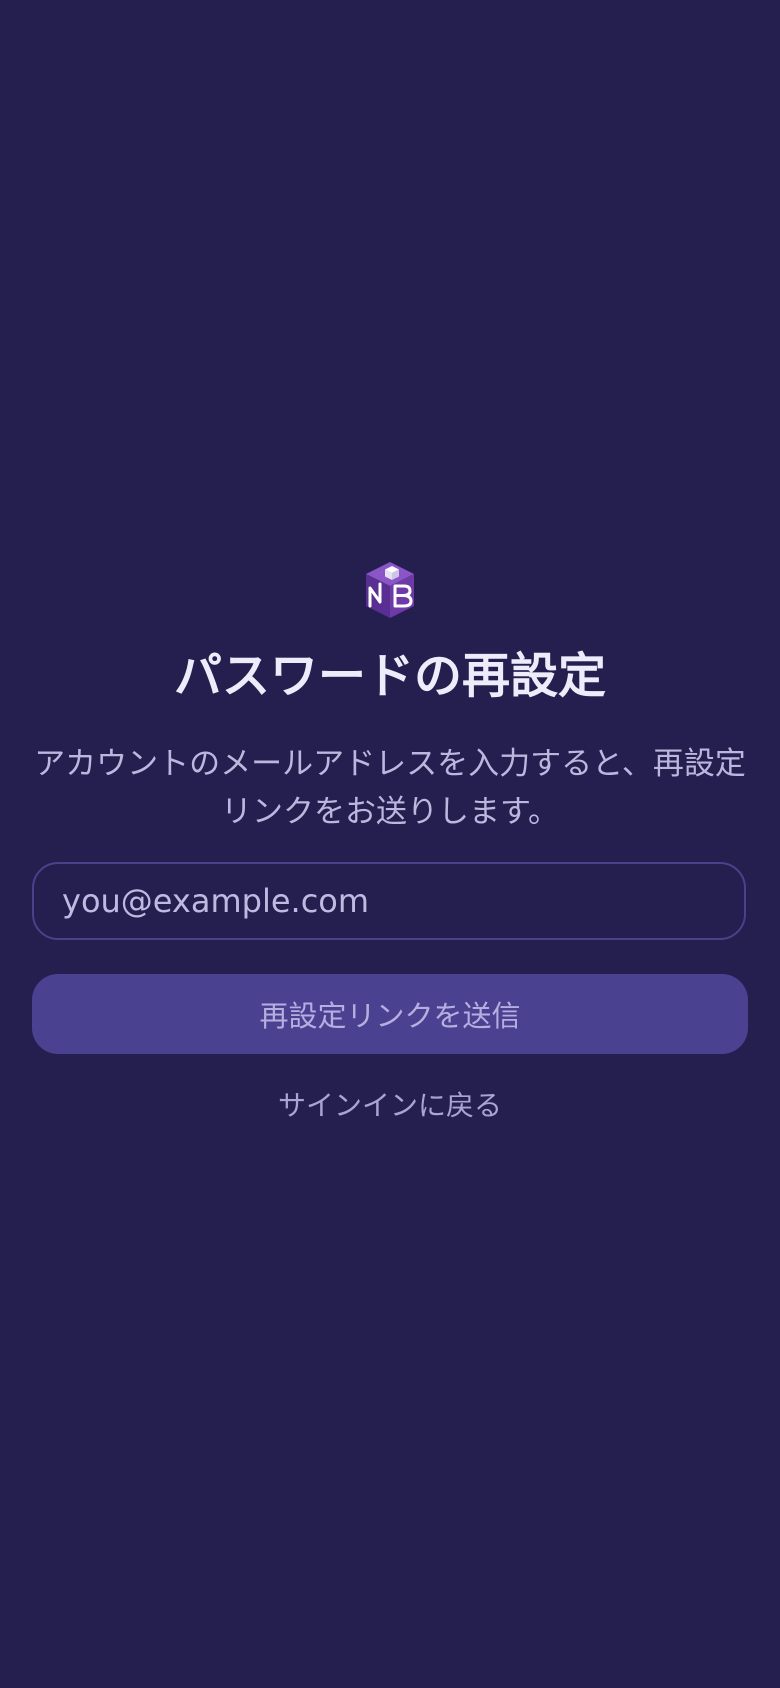 This screenshot has width=780, height=1688. What do you see at coordinates (390, 590) in the screenshot?
I see `nb-cube-logo-icon` at bounding box center [390, 590].